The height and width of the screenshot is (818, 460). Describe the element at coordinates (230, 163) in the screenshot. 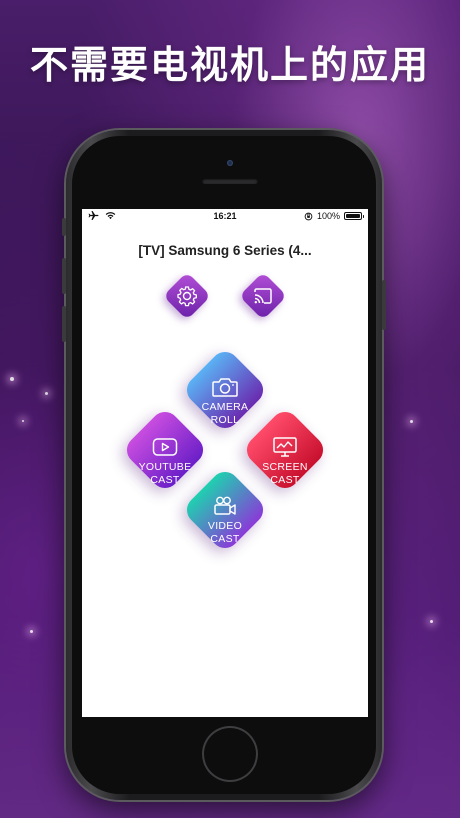

I see `front-camera` at that location.